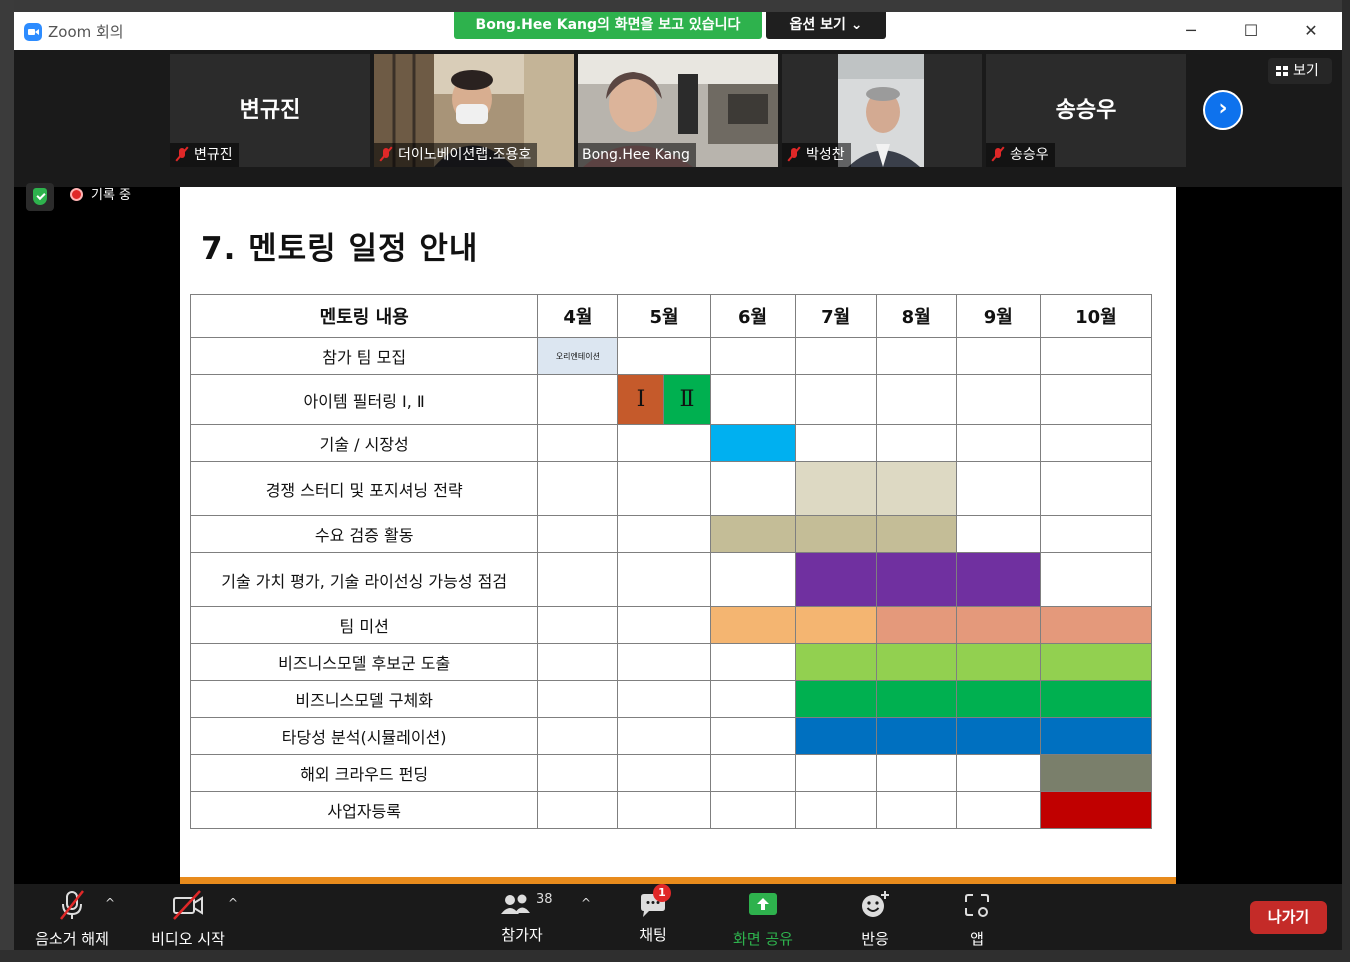 This screenshot has width=1350, height=962. What do you see at coordinates (86, 32) in the screenshot?
I see `window-title: Zoom 회의` at bounding box center [86, 32].